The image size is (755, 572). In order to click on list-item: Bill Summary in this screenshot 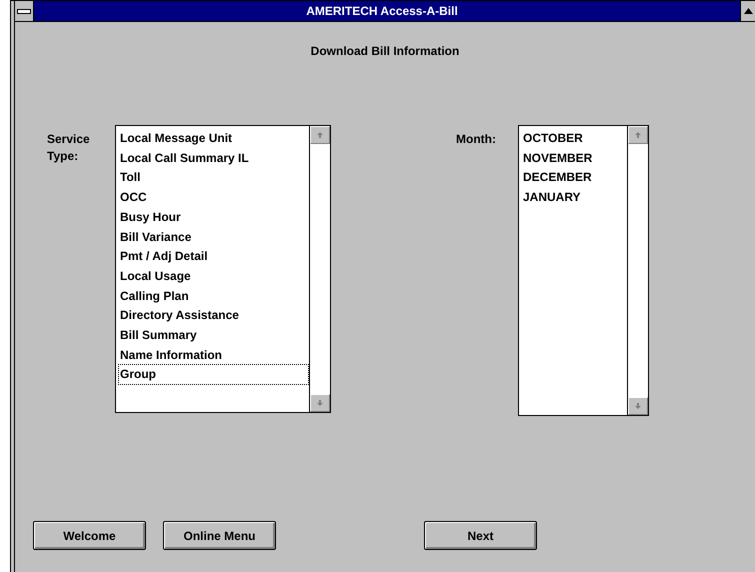, I will do `click(213, 335)`.